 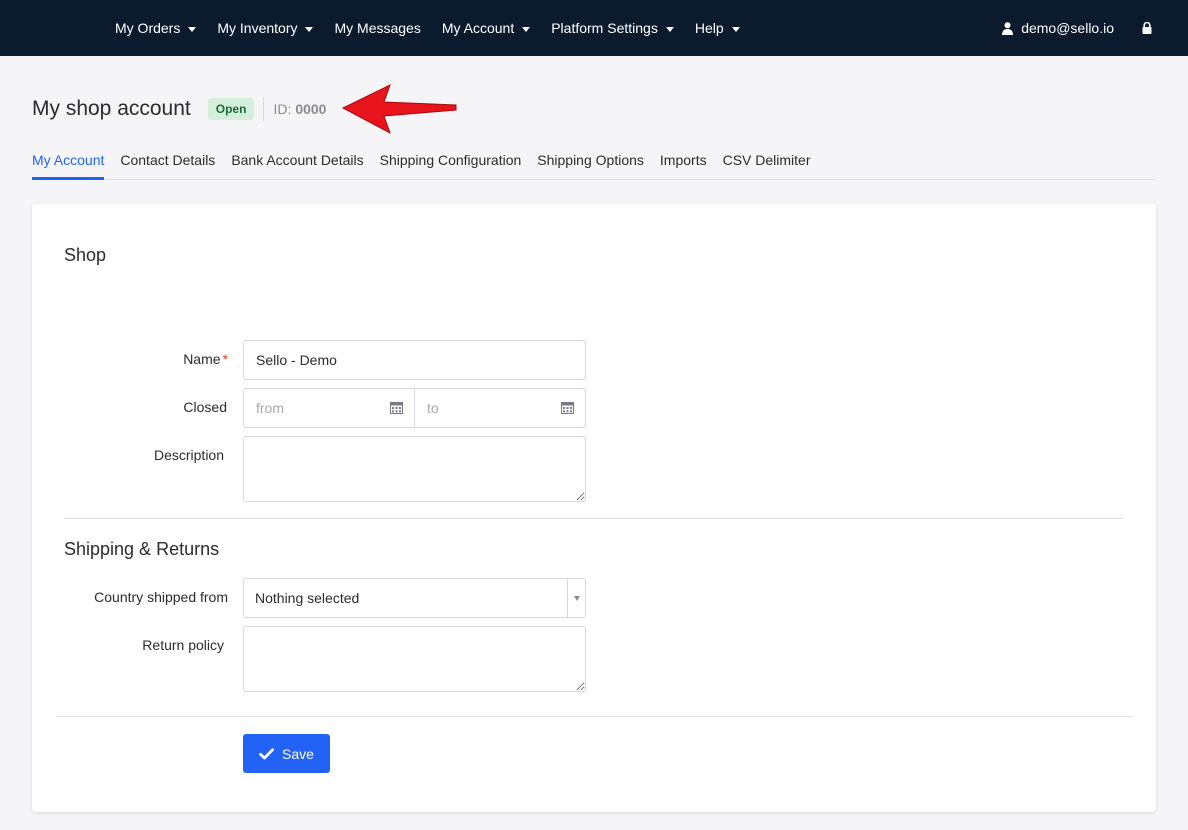 I want to click on status-badge: Open, so click(x=231, y=109).